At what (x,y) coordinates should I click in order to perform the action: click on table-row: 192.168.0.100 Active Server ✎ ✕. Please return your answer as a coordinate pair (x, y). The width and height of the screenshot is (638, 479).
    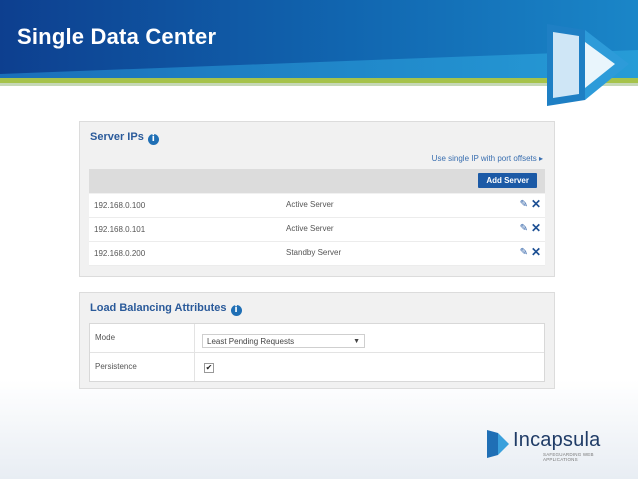
    Looking at the image, I should click on (317, 206).